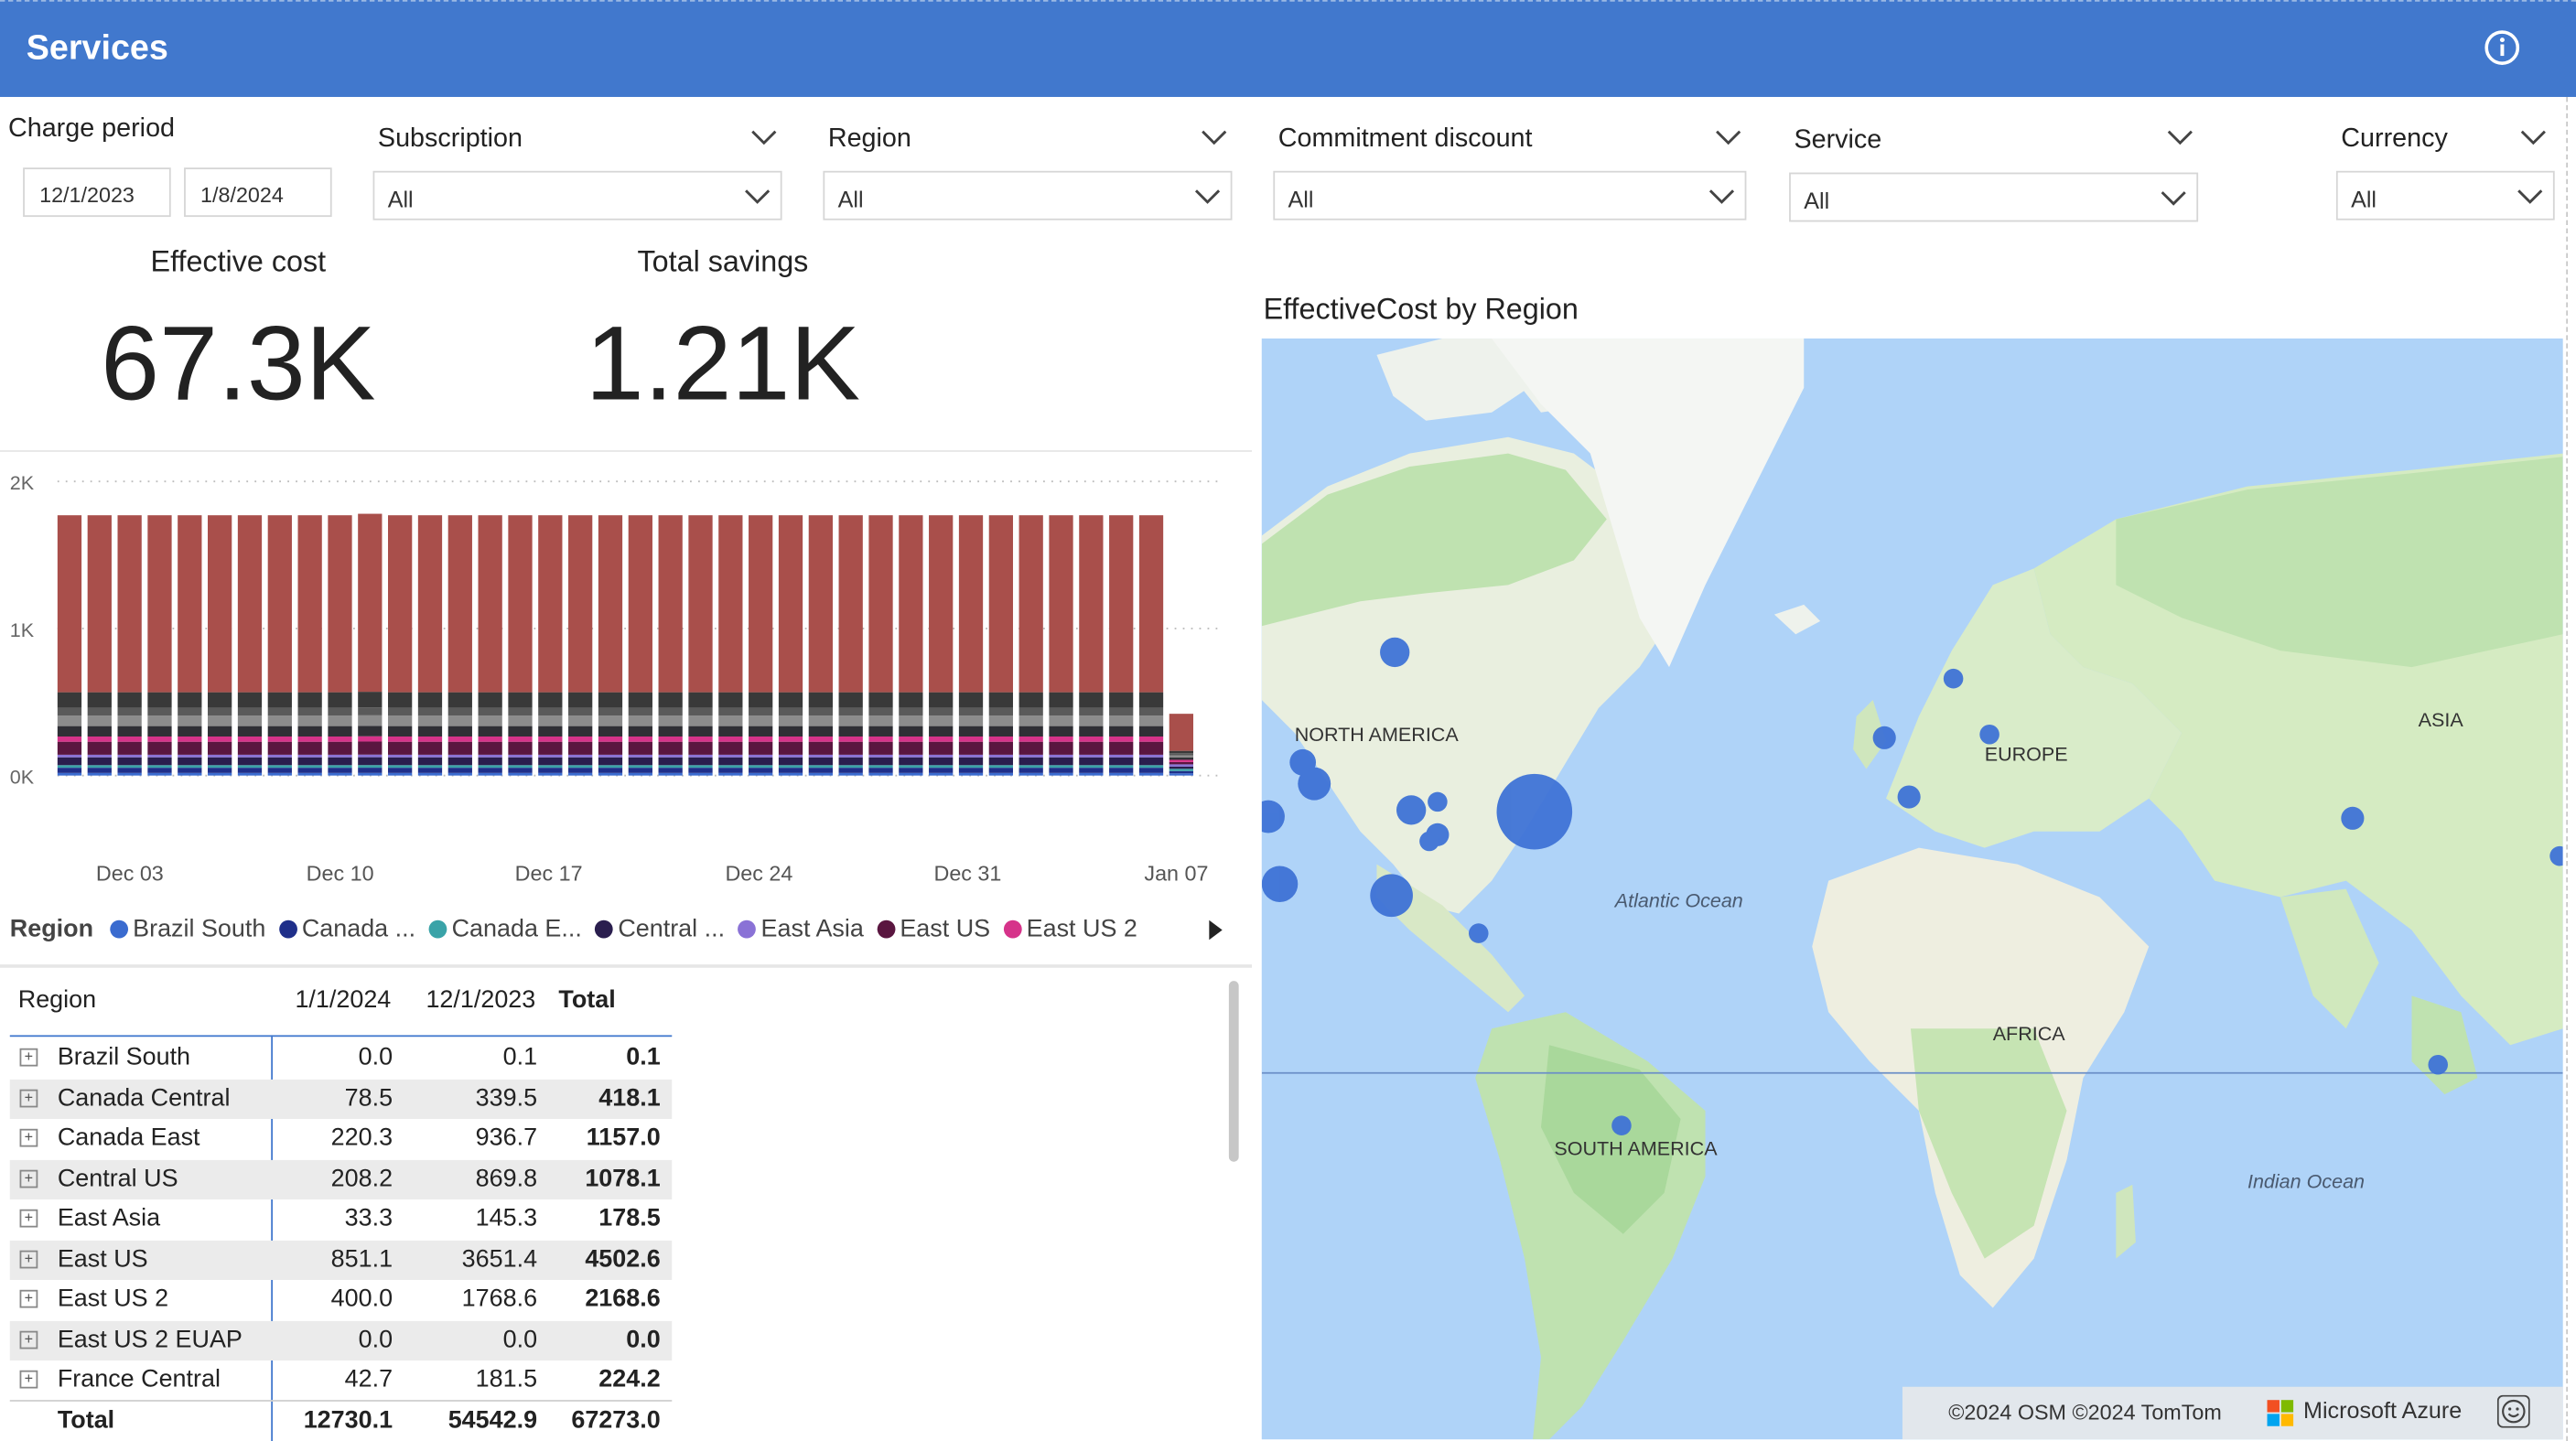 This screenshot has width=2576, height=1441. I want to click on legend-item: East Asia, so click(801, 929).